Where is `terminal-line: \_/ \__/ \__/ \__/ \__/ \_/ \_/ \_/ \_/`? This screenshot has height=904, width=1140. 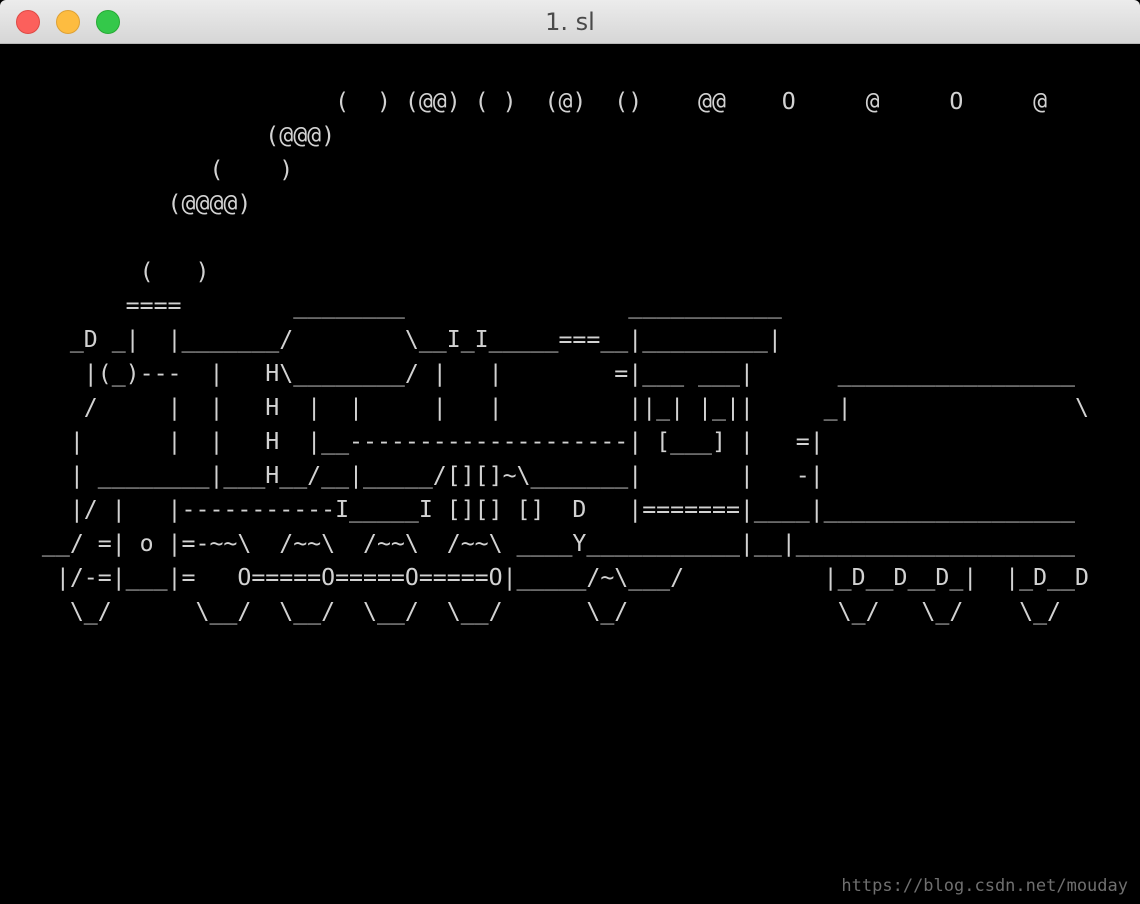
terminal-line: \_/ \__/ \__/ \__/ \__/ \_/ \_/ \_/ \_/ is located at coordinates (538, 611).